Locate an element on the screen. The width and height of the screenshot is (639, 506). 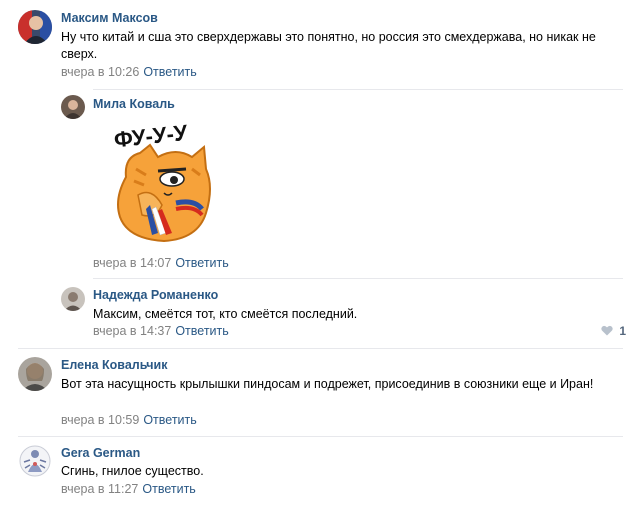
comment-time: вчера в 14:07 is located at coordinates (132, 263).